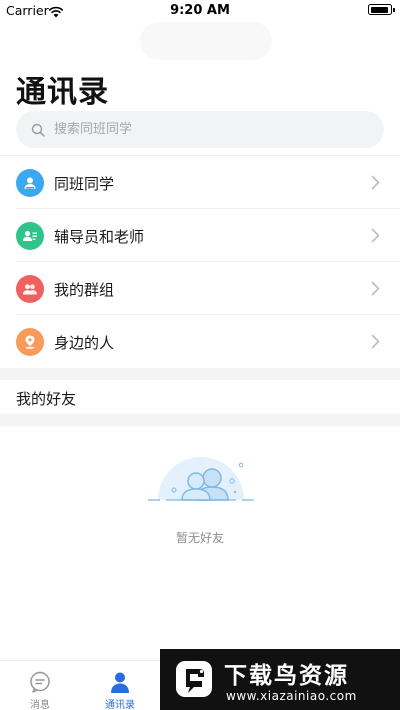 This screenshot has height=710, width=400. I want to click on list-item-nearby: 身边的人, so click(200, 341).